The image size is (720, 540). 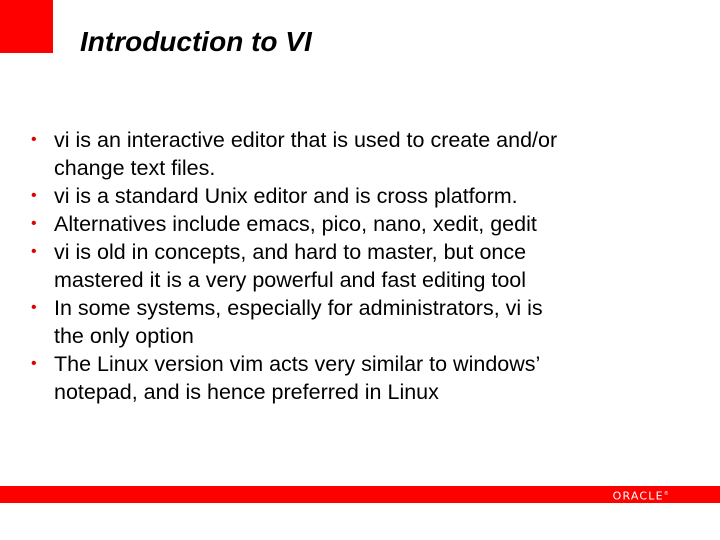 I want to click on bullet-line: notepad, and is hence preferred in Linux, so click(x=246, y=392).